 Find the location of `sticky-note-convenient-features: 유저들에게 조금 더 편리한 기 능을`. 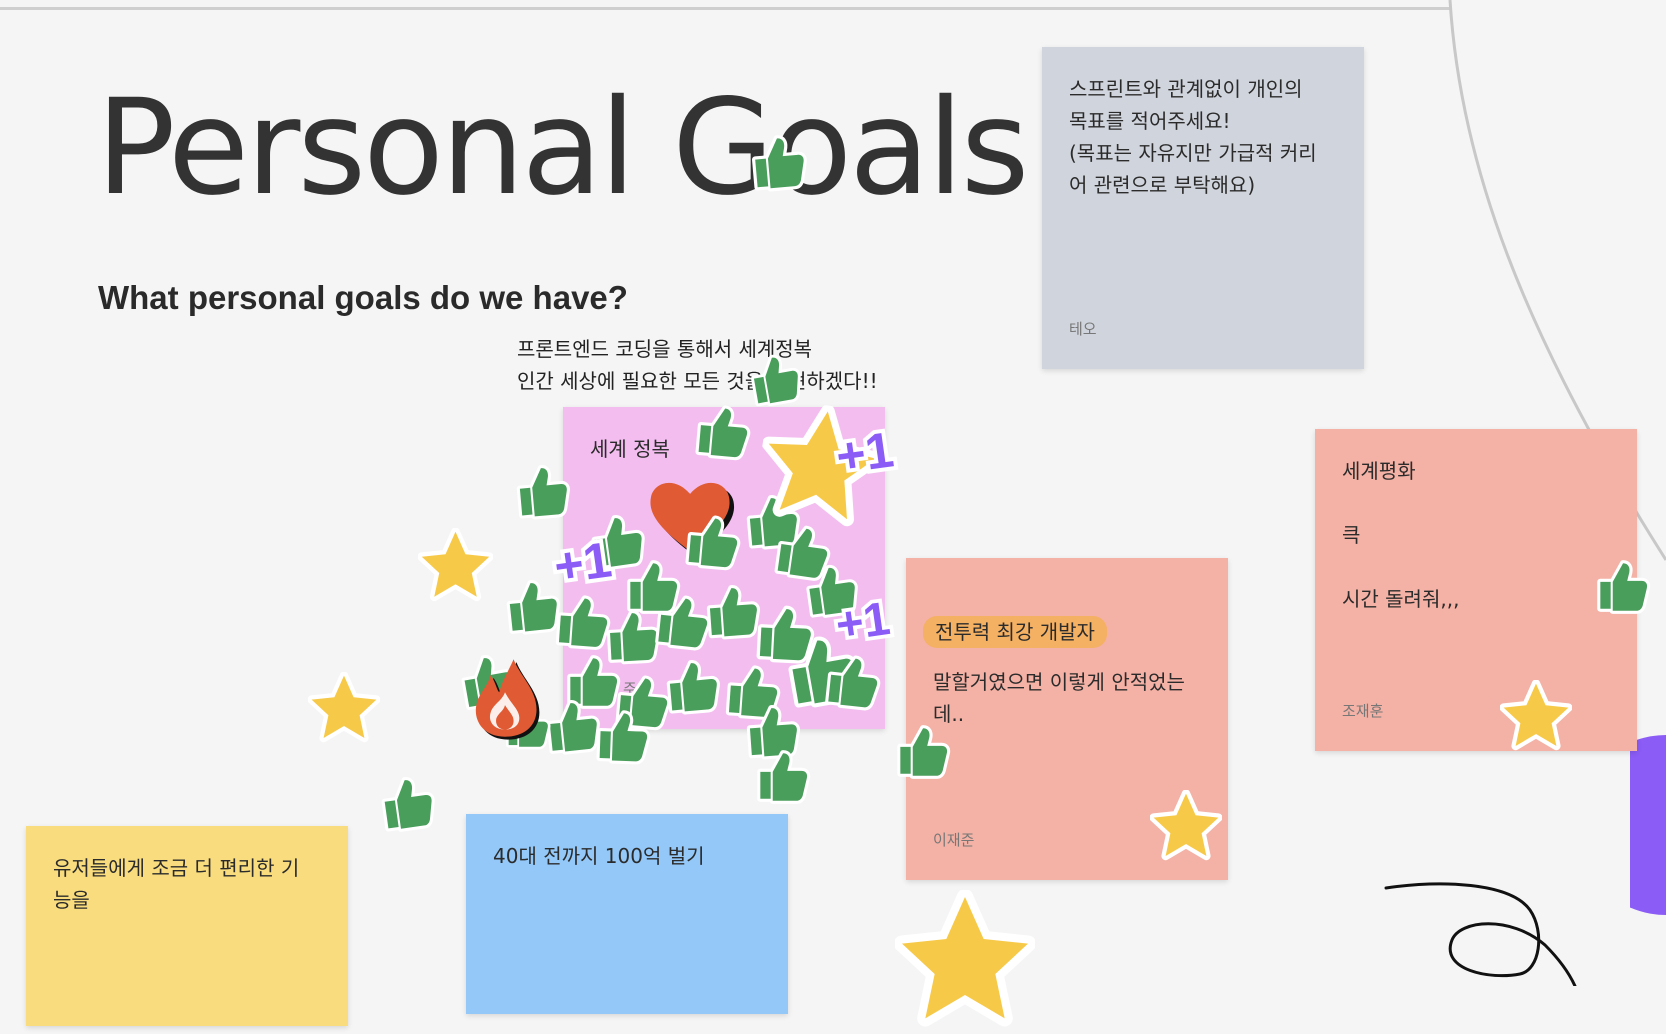

sticky-note-convenient-features: 유저들에게 조금 더 편리한 기 능을 is located at coordinates (187, 926).